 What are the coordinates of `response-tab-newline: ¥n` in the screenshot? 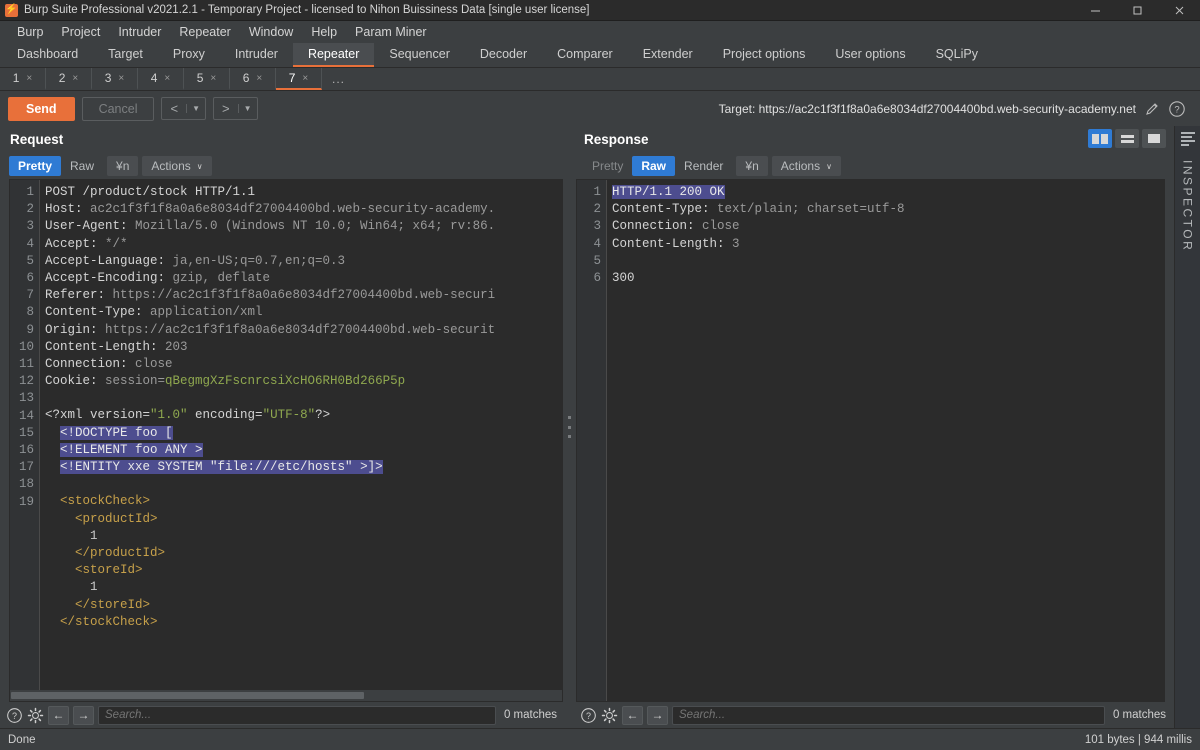 It's located at (752, 166).